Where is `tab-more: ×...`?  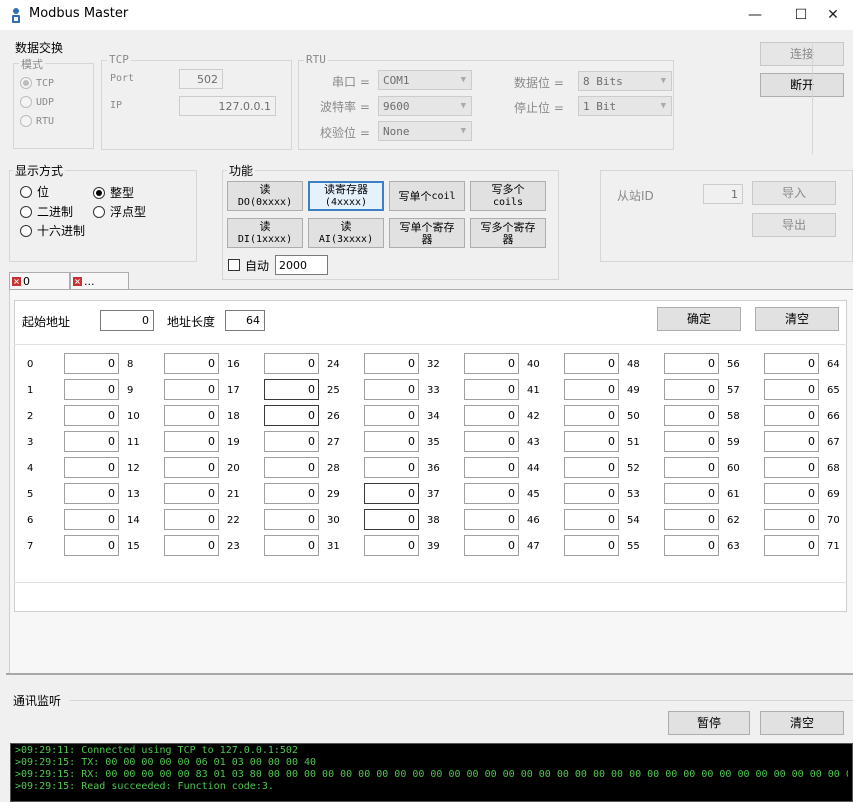 tab-more: ×... is located at coordinates (99, 281).